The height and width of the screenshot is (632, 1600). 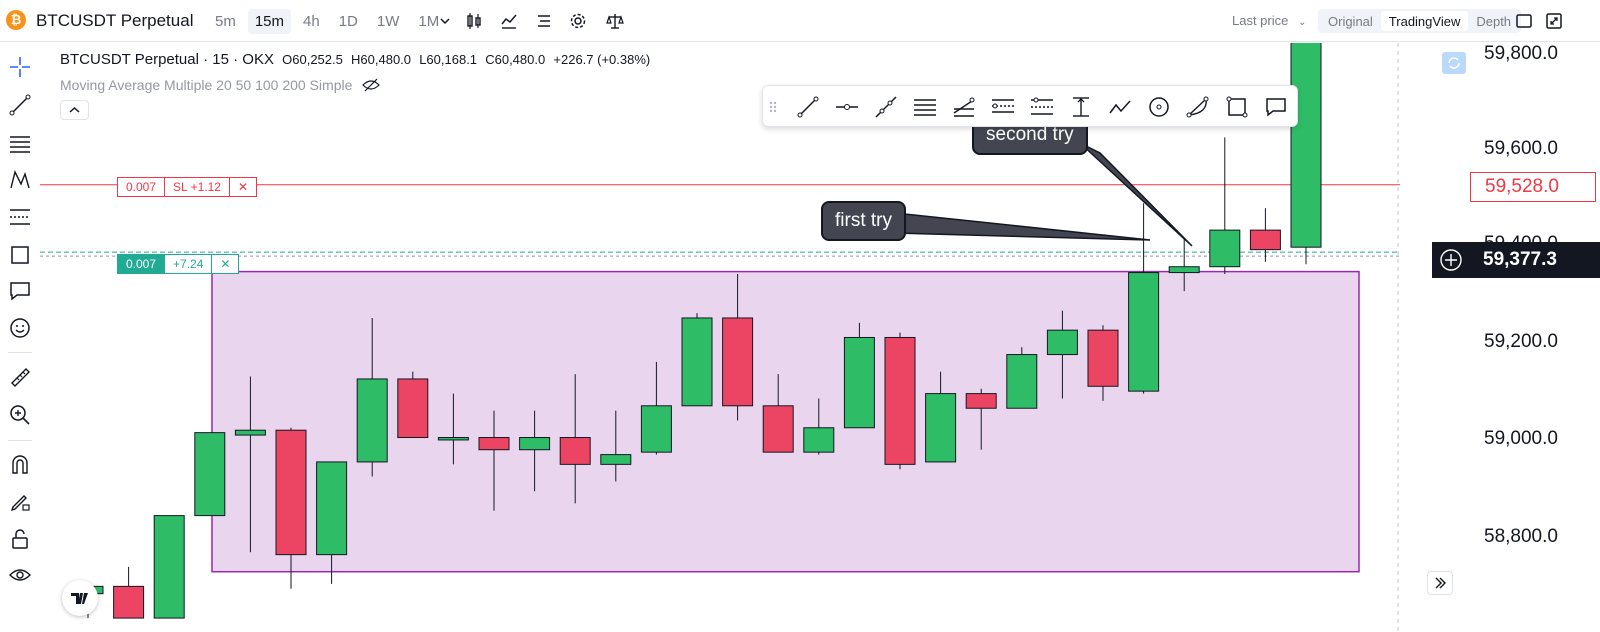 I want to click on sl-close-icon: ✕, so click(x=243, y=187).